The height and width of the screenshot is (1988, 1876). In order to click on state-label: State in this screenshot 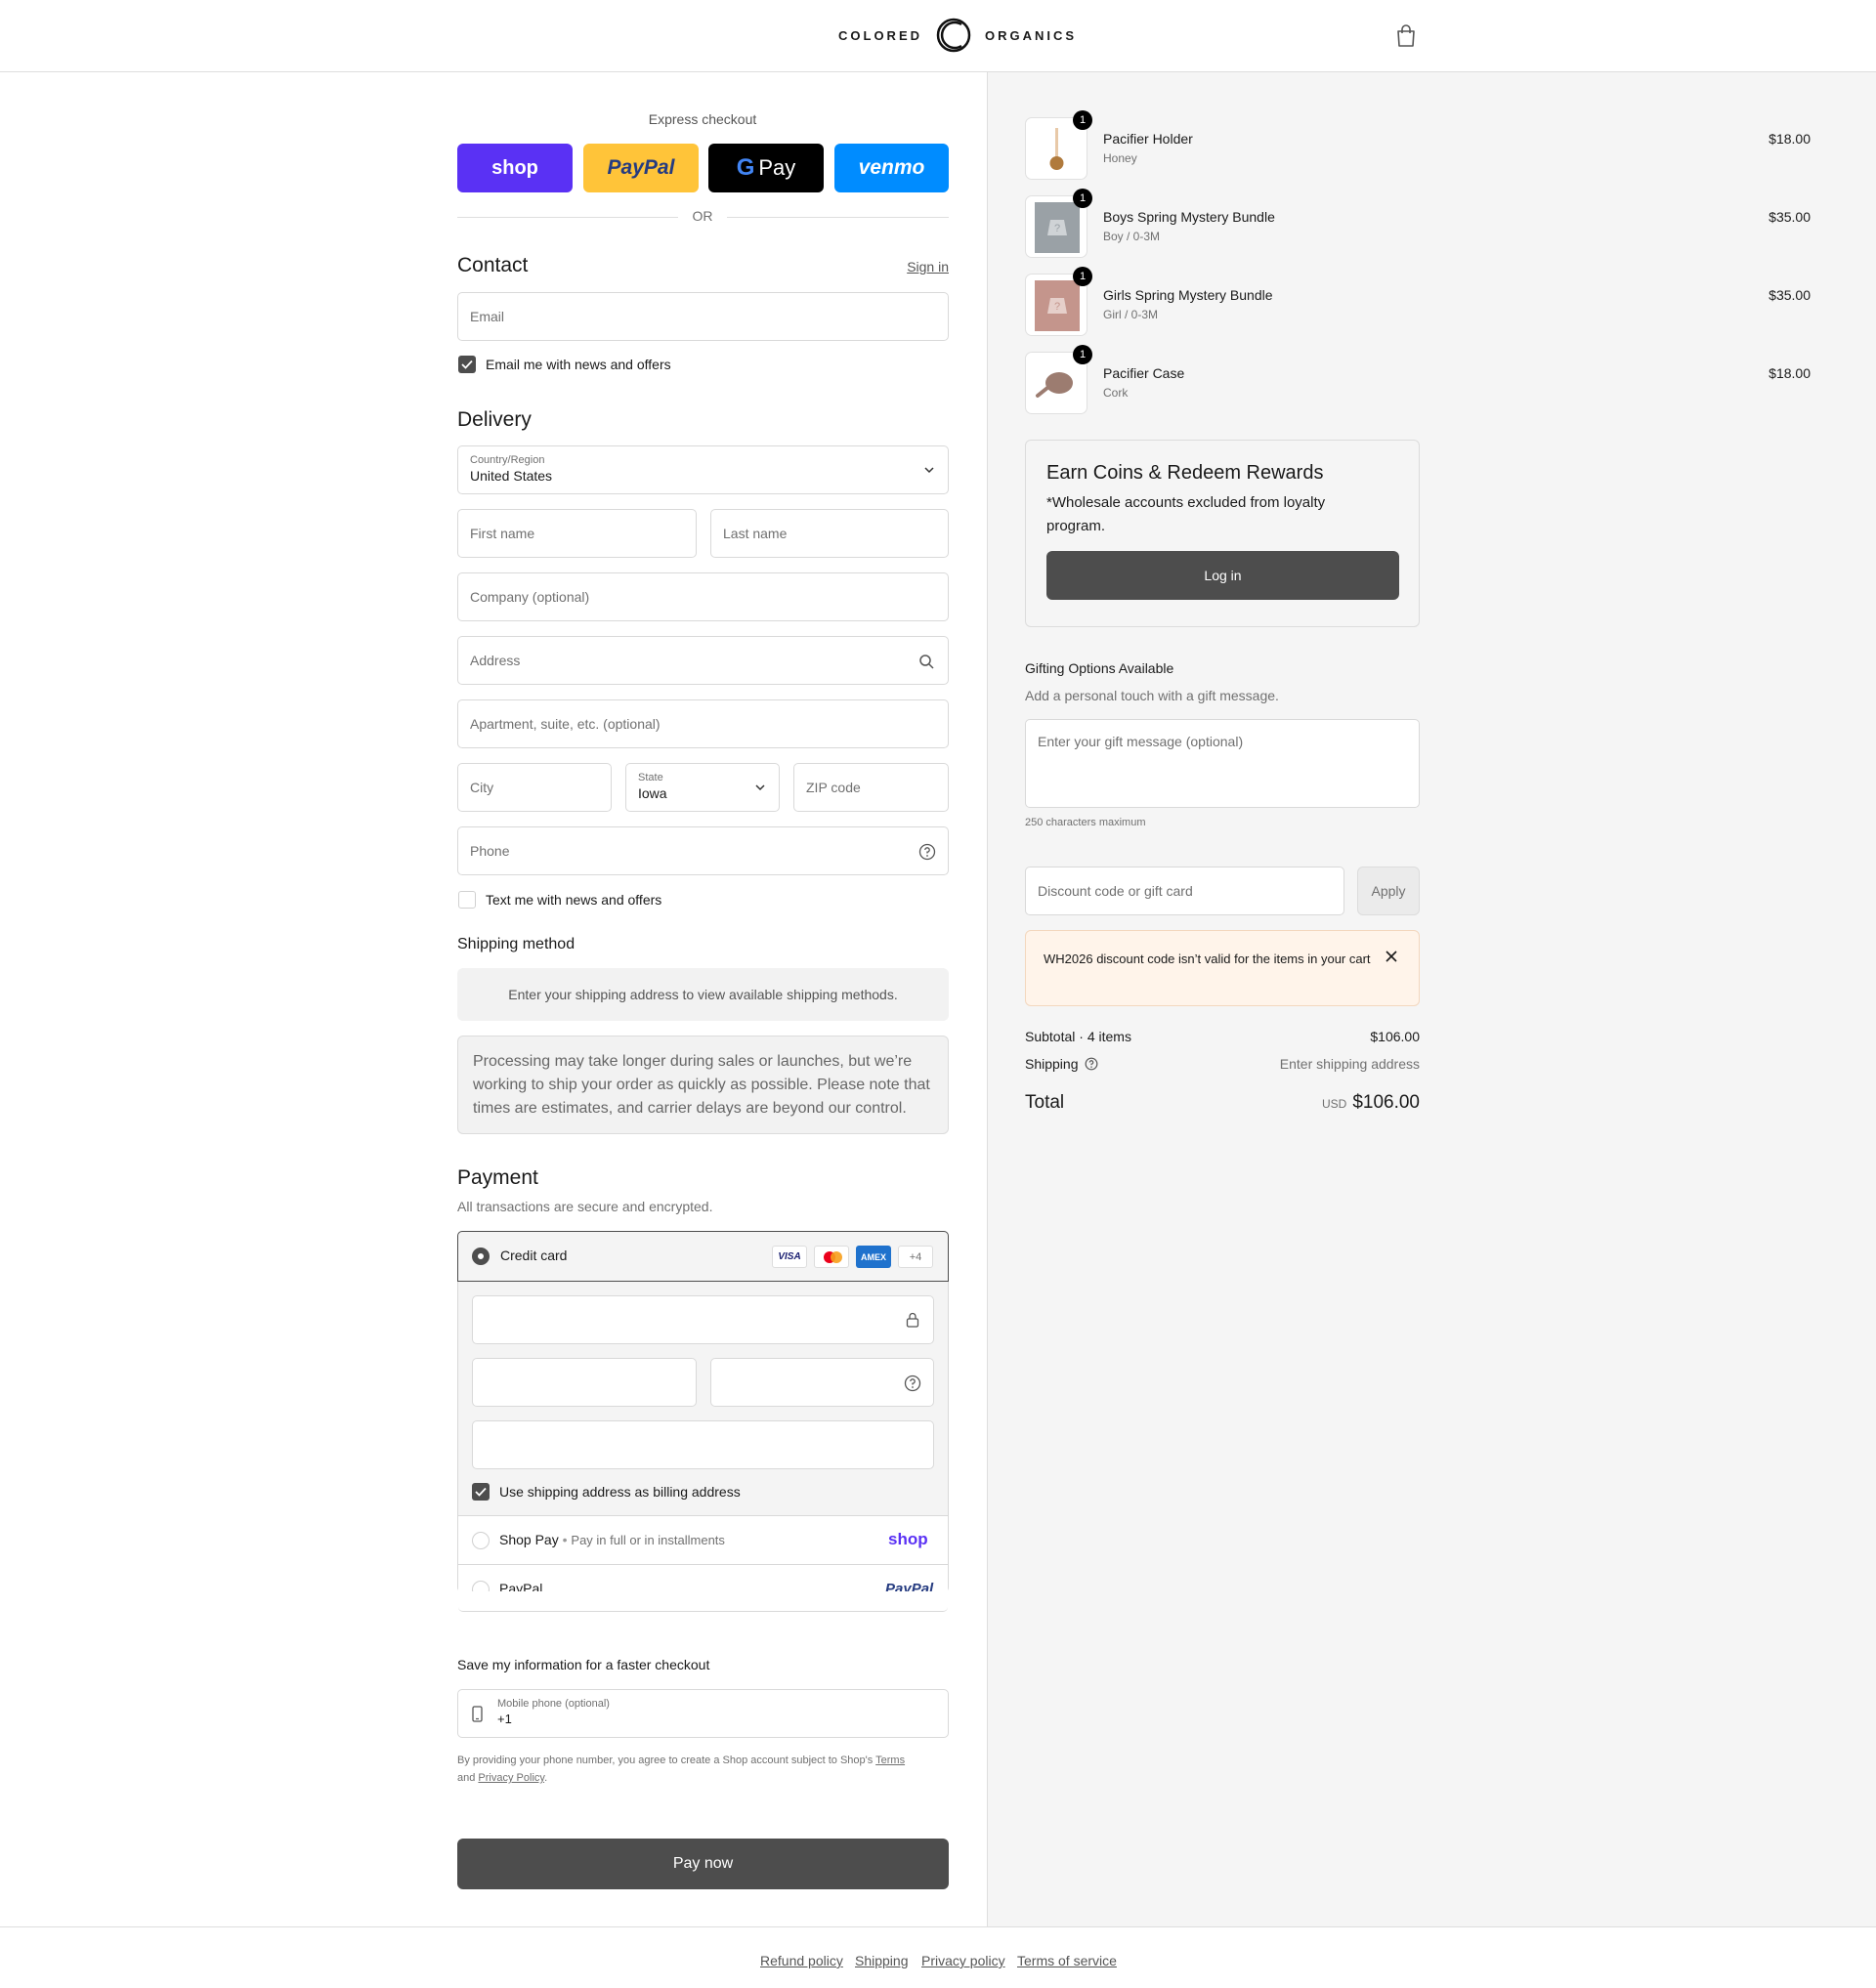, I will do `click(650, 777)`.